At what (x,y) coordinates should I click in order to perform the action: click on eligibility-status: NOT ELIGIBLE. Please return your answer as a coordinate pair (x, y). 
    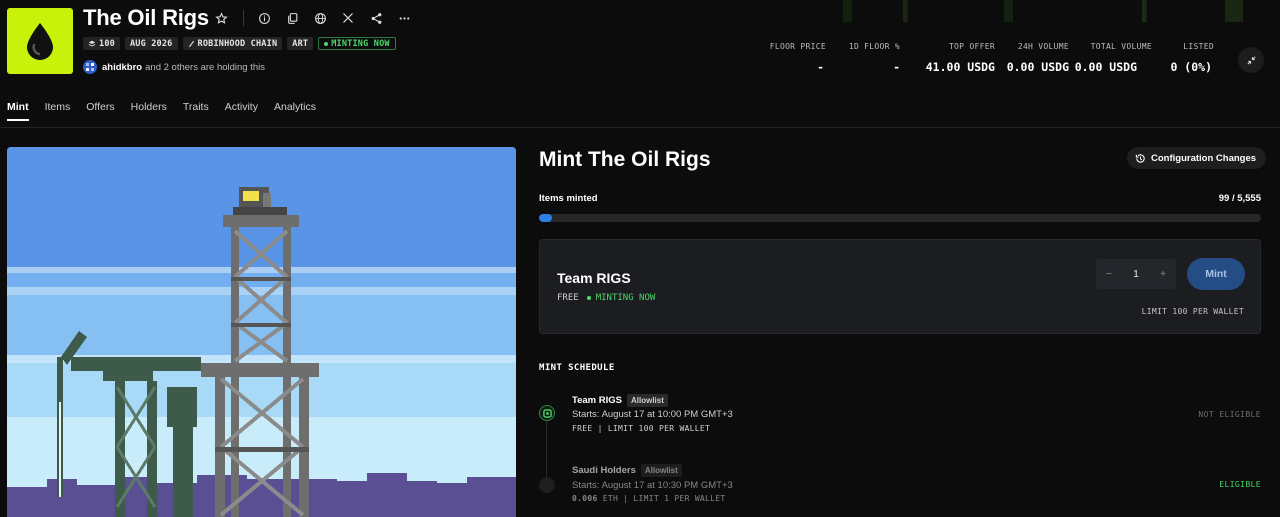
    Looking at the image, I should click on (1229, 414).